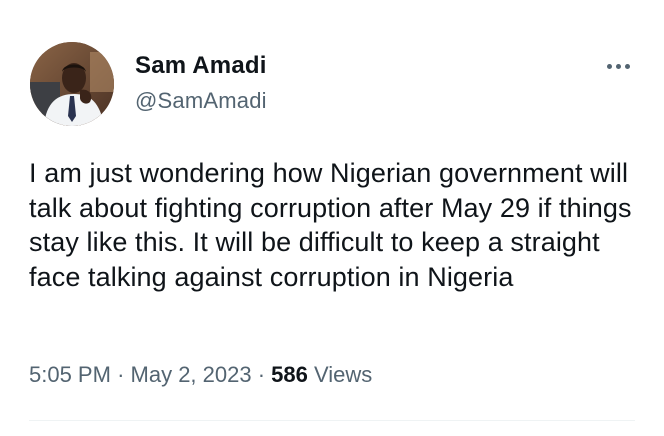 The image size is (664, 436). What do you see at coordinates (332, 420) in the screenshot?
I see `divider` at bounding box center [332, 420].